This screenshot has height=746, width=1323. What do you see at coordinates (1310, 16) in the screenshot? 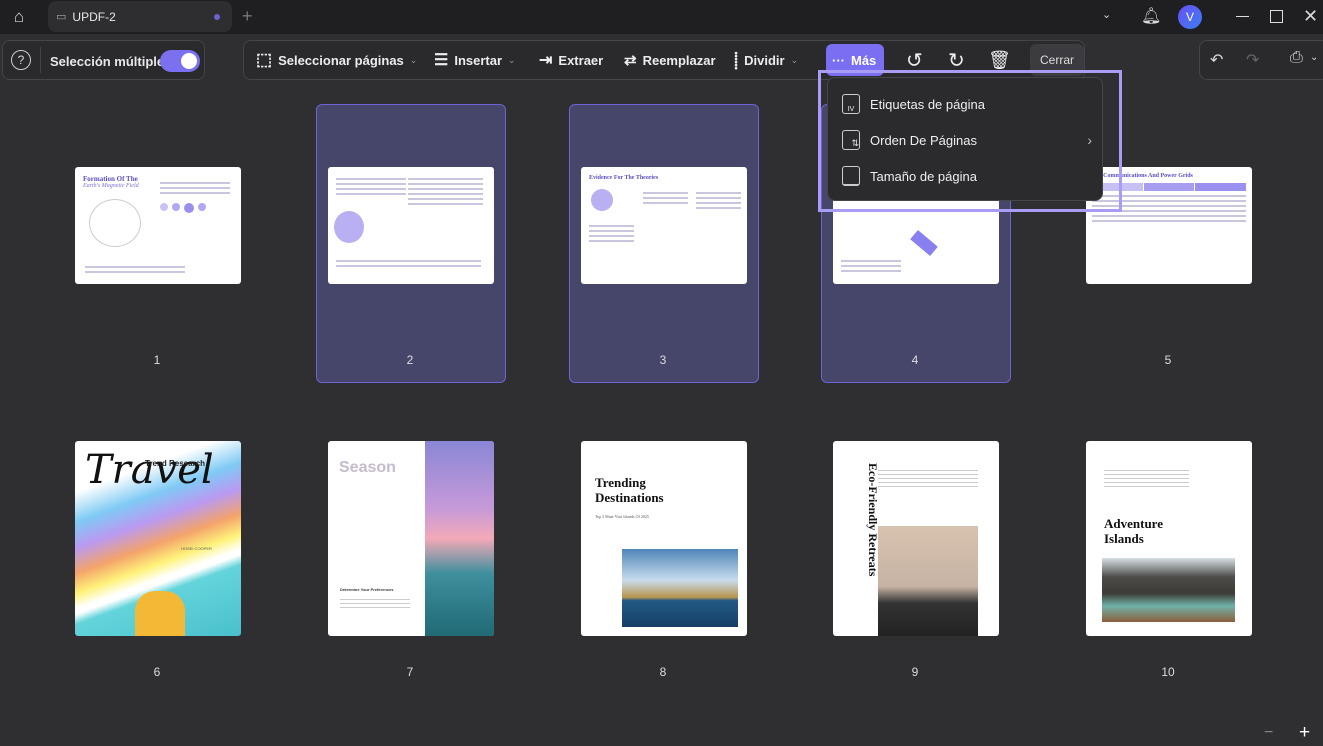
I see `close-window-icon: ✕` at bounding box center [1310, 16].